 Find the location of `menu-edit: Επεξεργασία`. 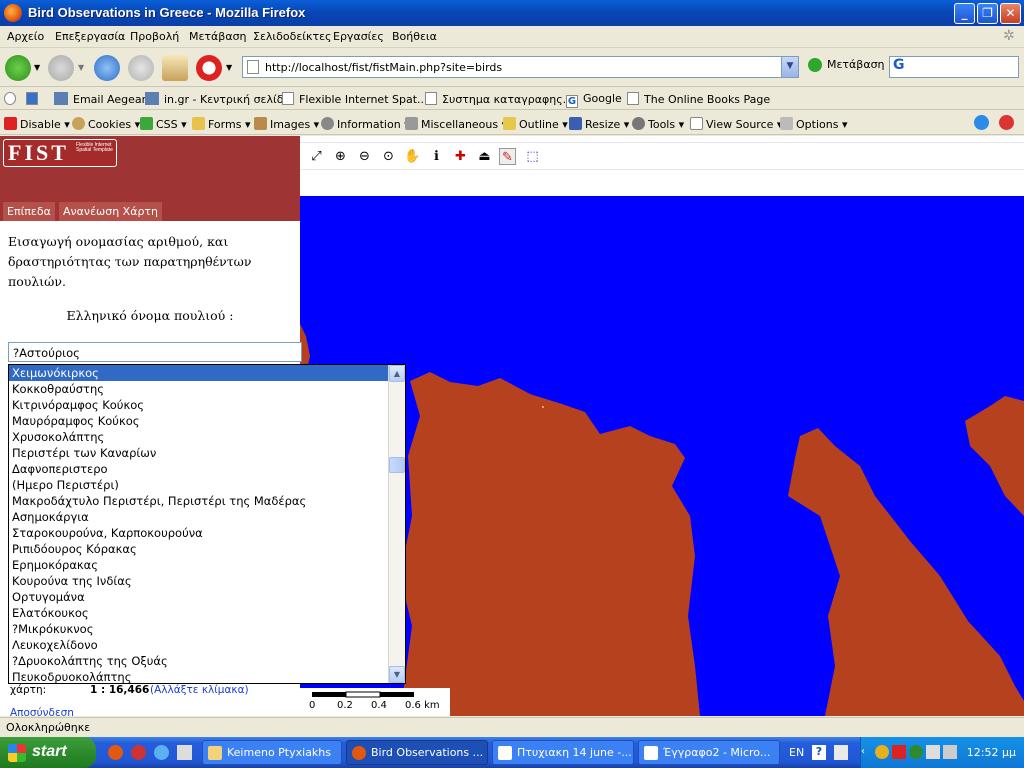

menu-edit: Επεξεργασία is located at coordinates (90, 36).